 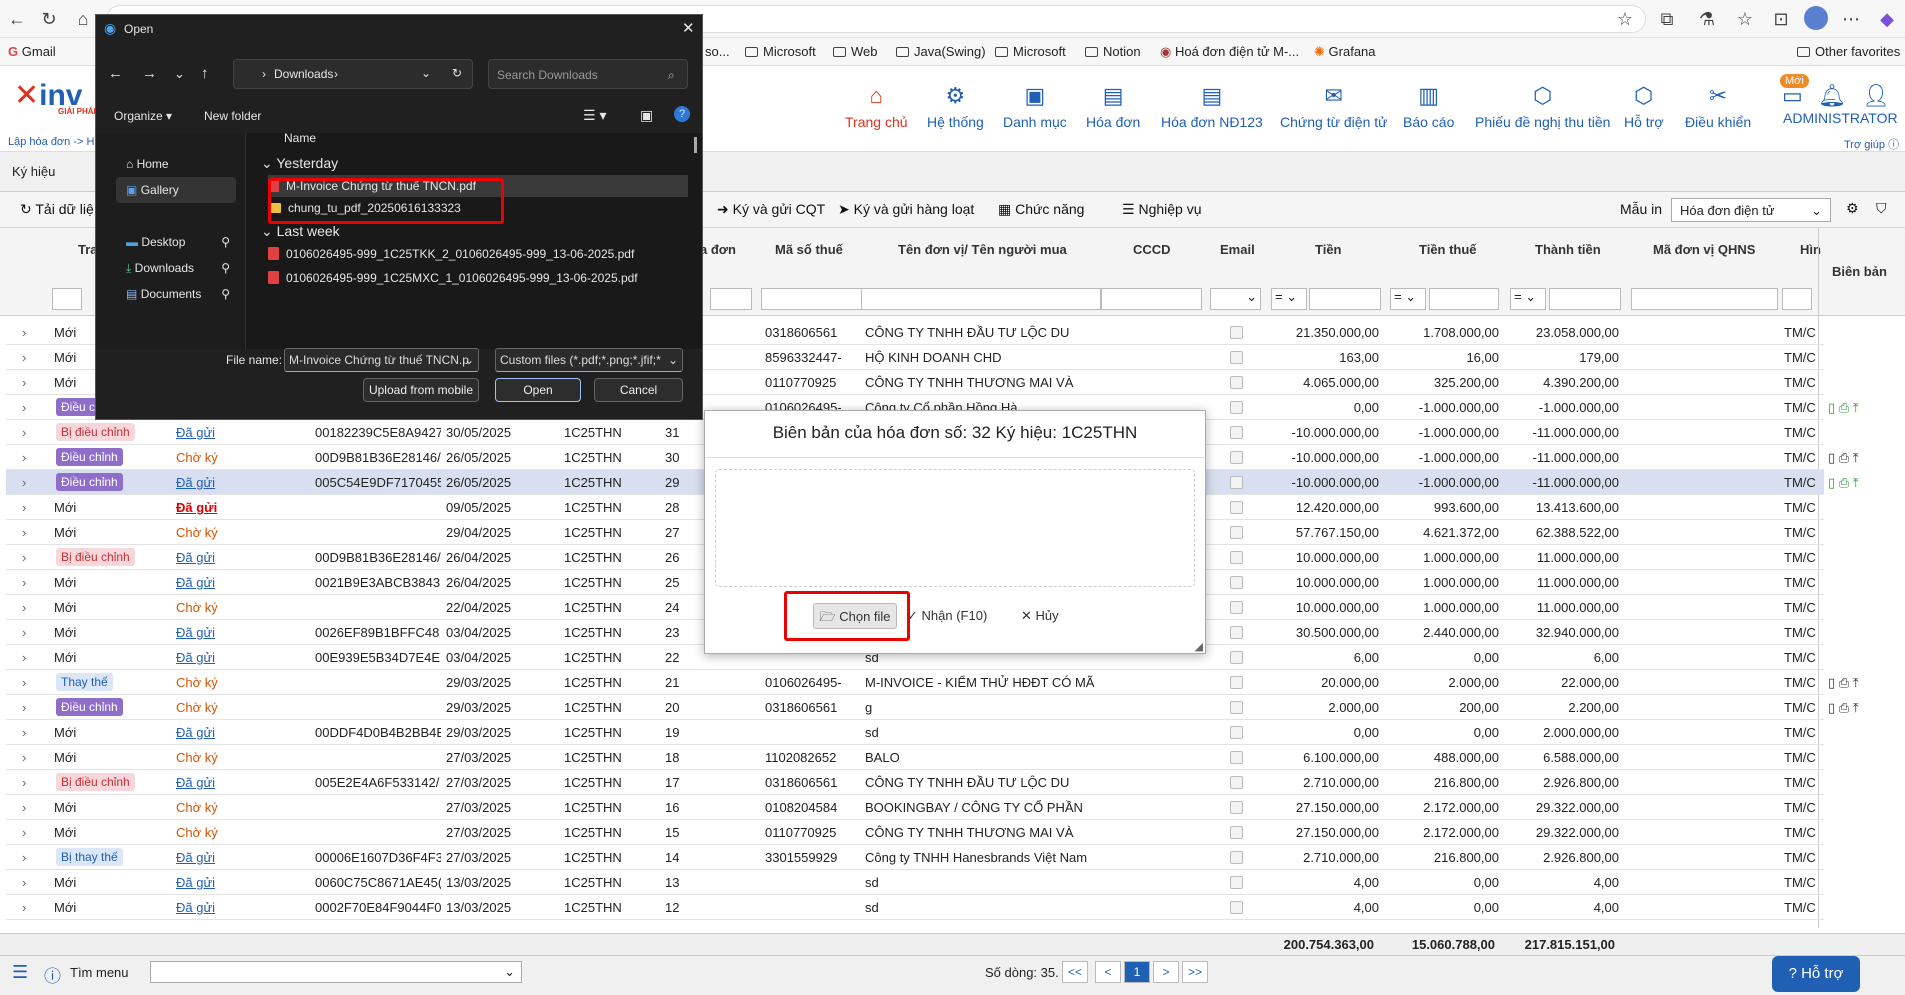 What do you see at coordinates (1625, 19) in the screenshot?
I see `star-icon: ☆` at bounding box center [1625, 19].